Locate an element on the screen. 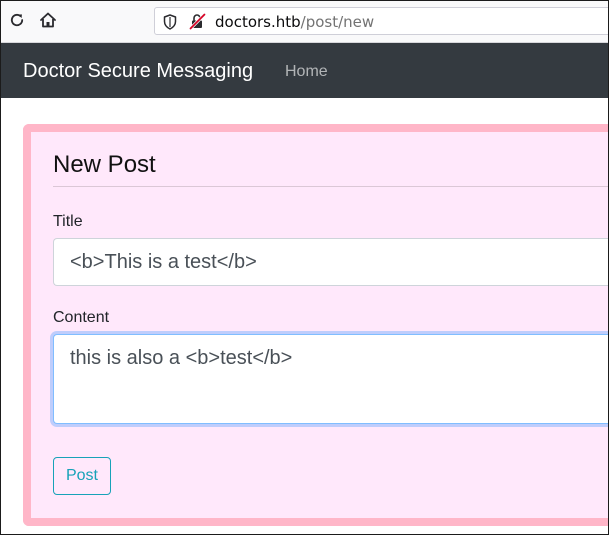 The width and height of the screenshot is (609, 535). url-host: doctors.htb is located at coordinates (258, 22).